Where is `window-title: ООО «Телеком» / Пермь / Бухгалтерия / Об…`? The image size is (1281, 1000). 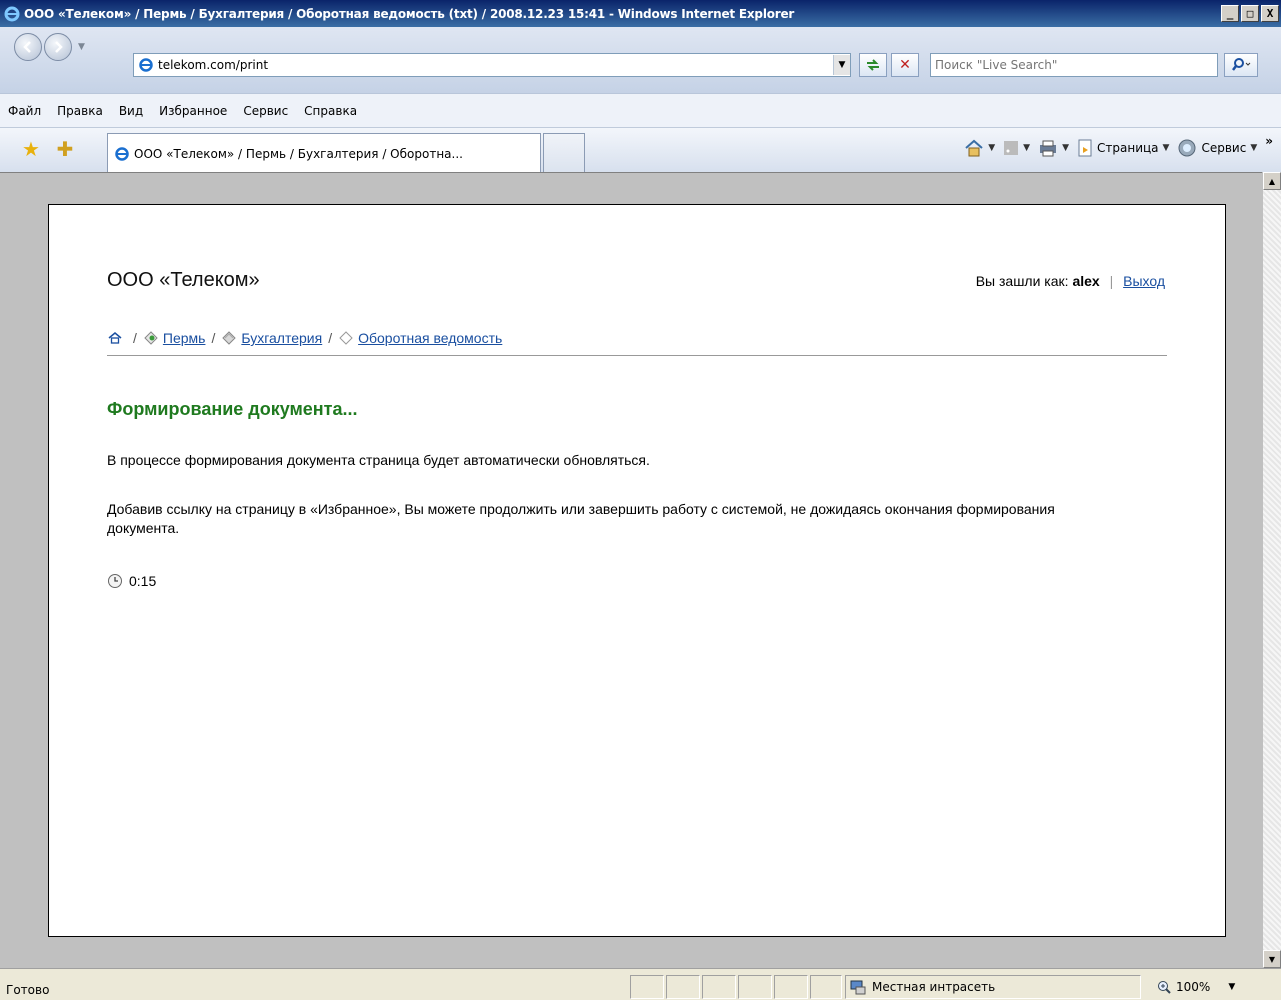 window-title: ООО «Телеком» / Пермь / Бухгалтерия / Об… is located at coordinates (409, 13).